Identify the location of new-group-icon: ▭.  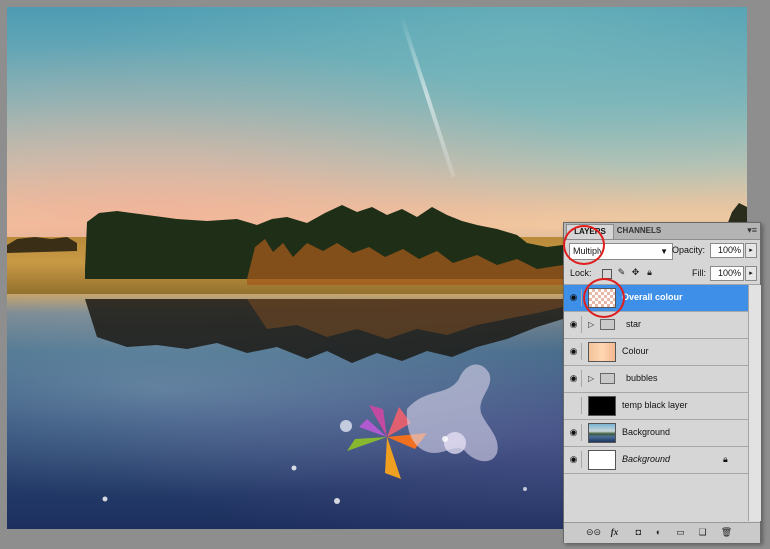
(680, 532).